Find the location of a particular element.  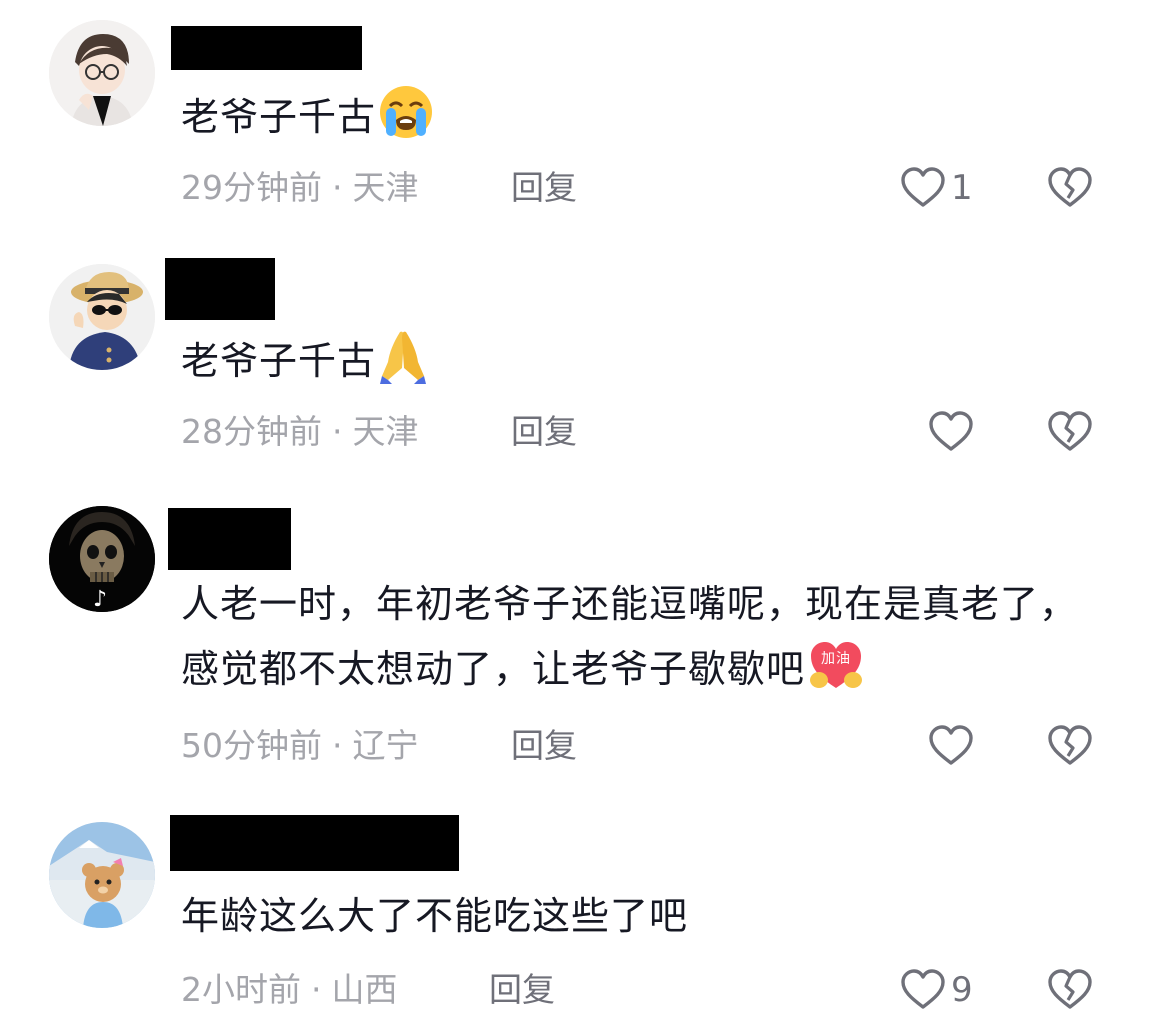

like-count: 9 is located at coordinates (962, 990).